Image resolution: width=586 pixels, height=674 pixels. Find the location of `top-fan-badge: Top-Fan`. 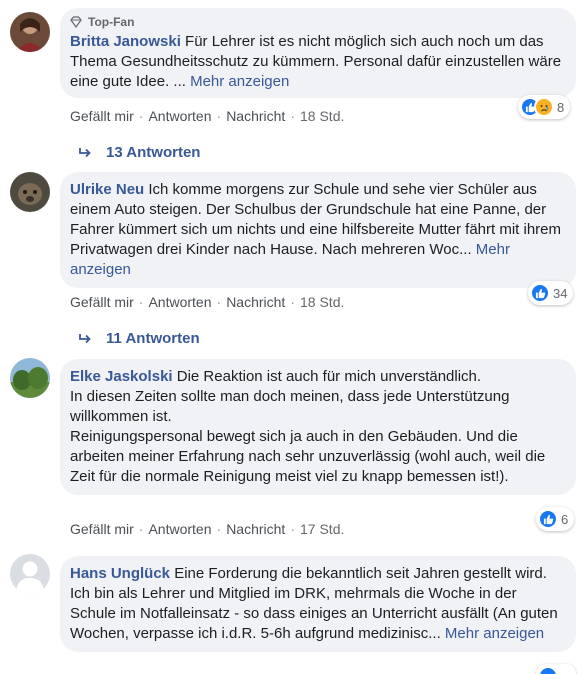

top-fan-badge: Top-Fan is located at coordinates (318, 22).